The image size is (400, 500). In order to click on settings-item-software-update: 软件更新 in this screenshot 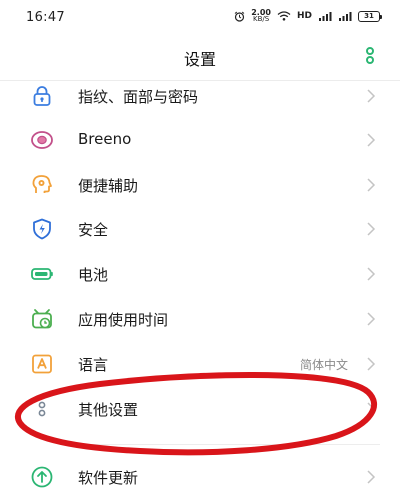, I will do `click(200, 477)`.